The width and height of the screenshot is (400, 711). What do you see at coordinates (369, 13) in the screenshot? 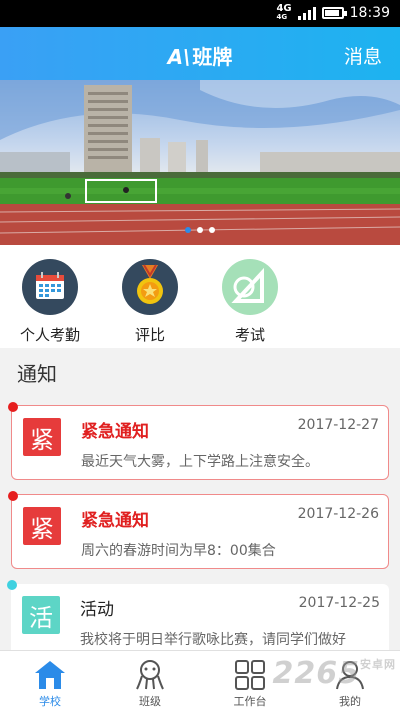
I see `clock: 18:39` at bounding box center [369, 13].